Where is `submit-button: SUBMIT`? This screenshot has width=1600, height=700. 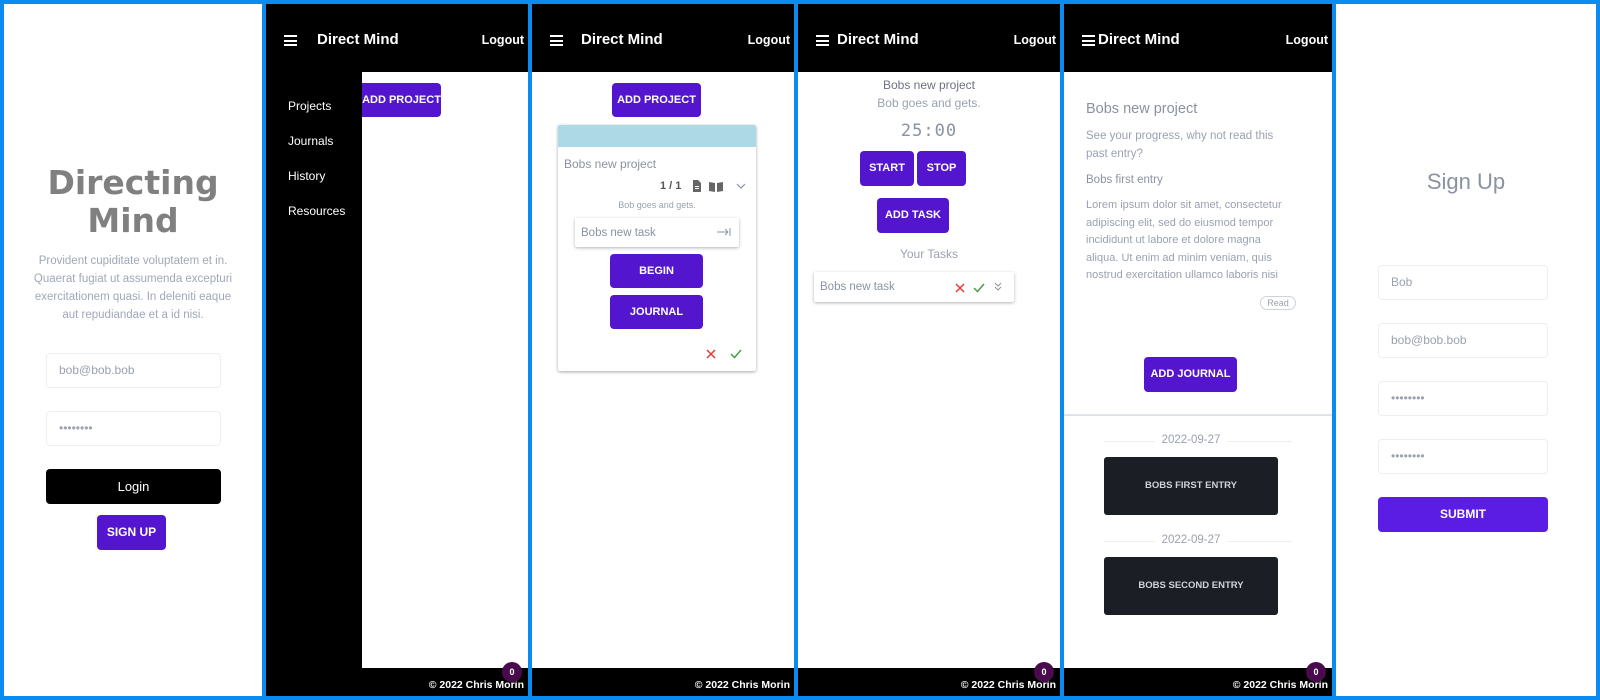
submit-button: SUBMIT is located at coordinates (1463, 514).